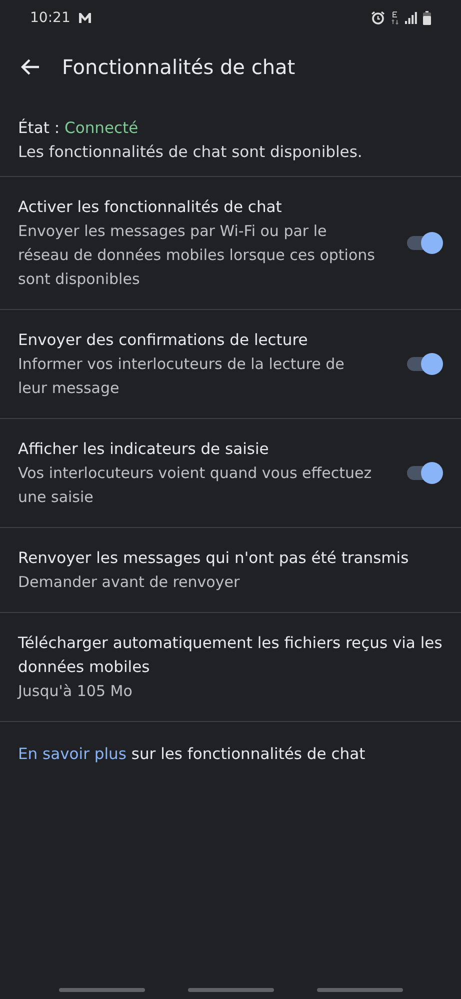 The image size is (461, 999). What do you see at coordinates (144, 449) in the screenshot?
I see `setting-title: Afficher les indicateurs de saisie` at bounding box center [144, 449].